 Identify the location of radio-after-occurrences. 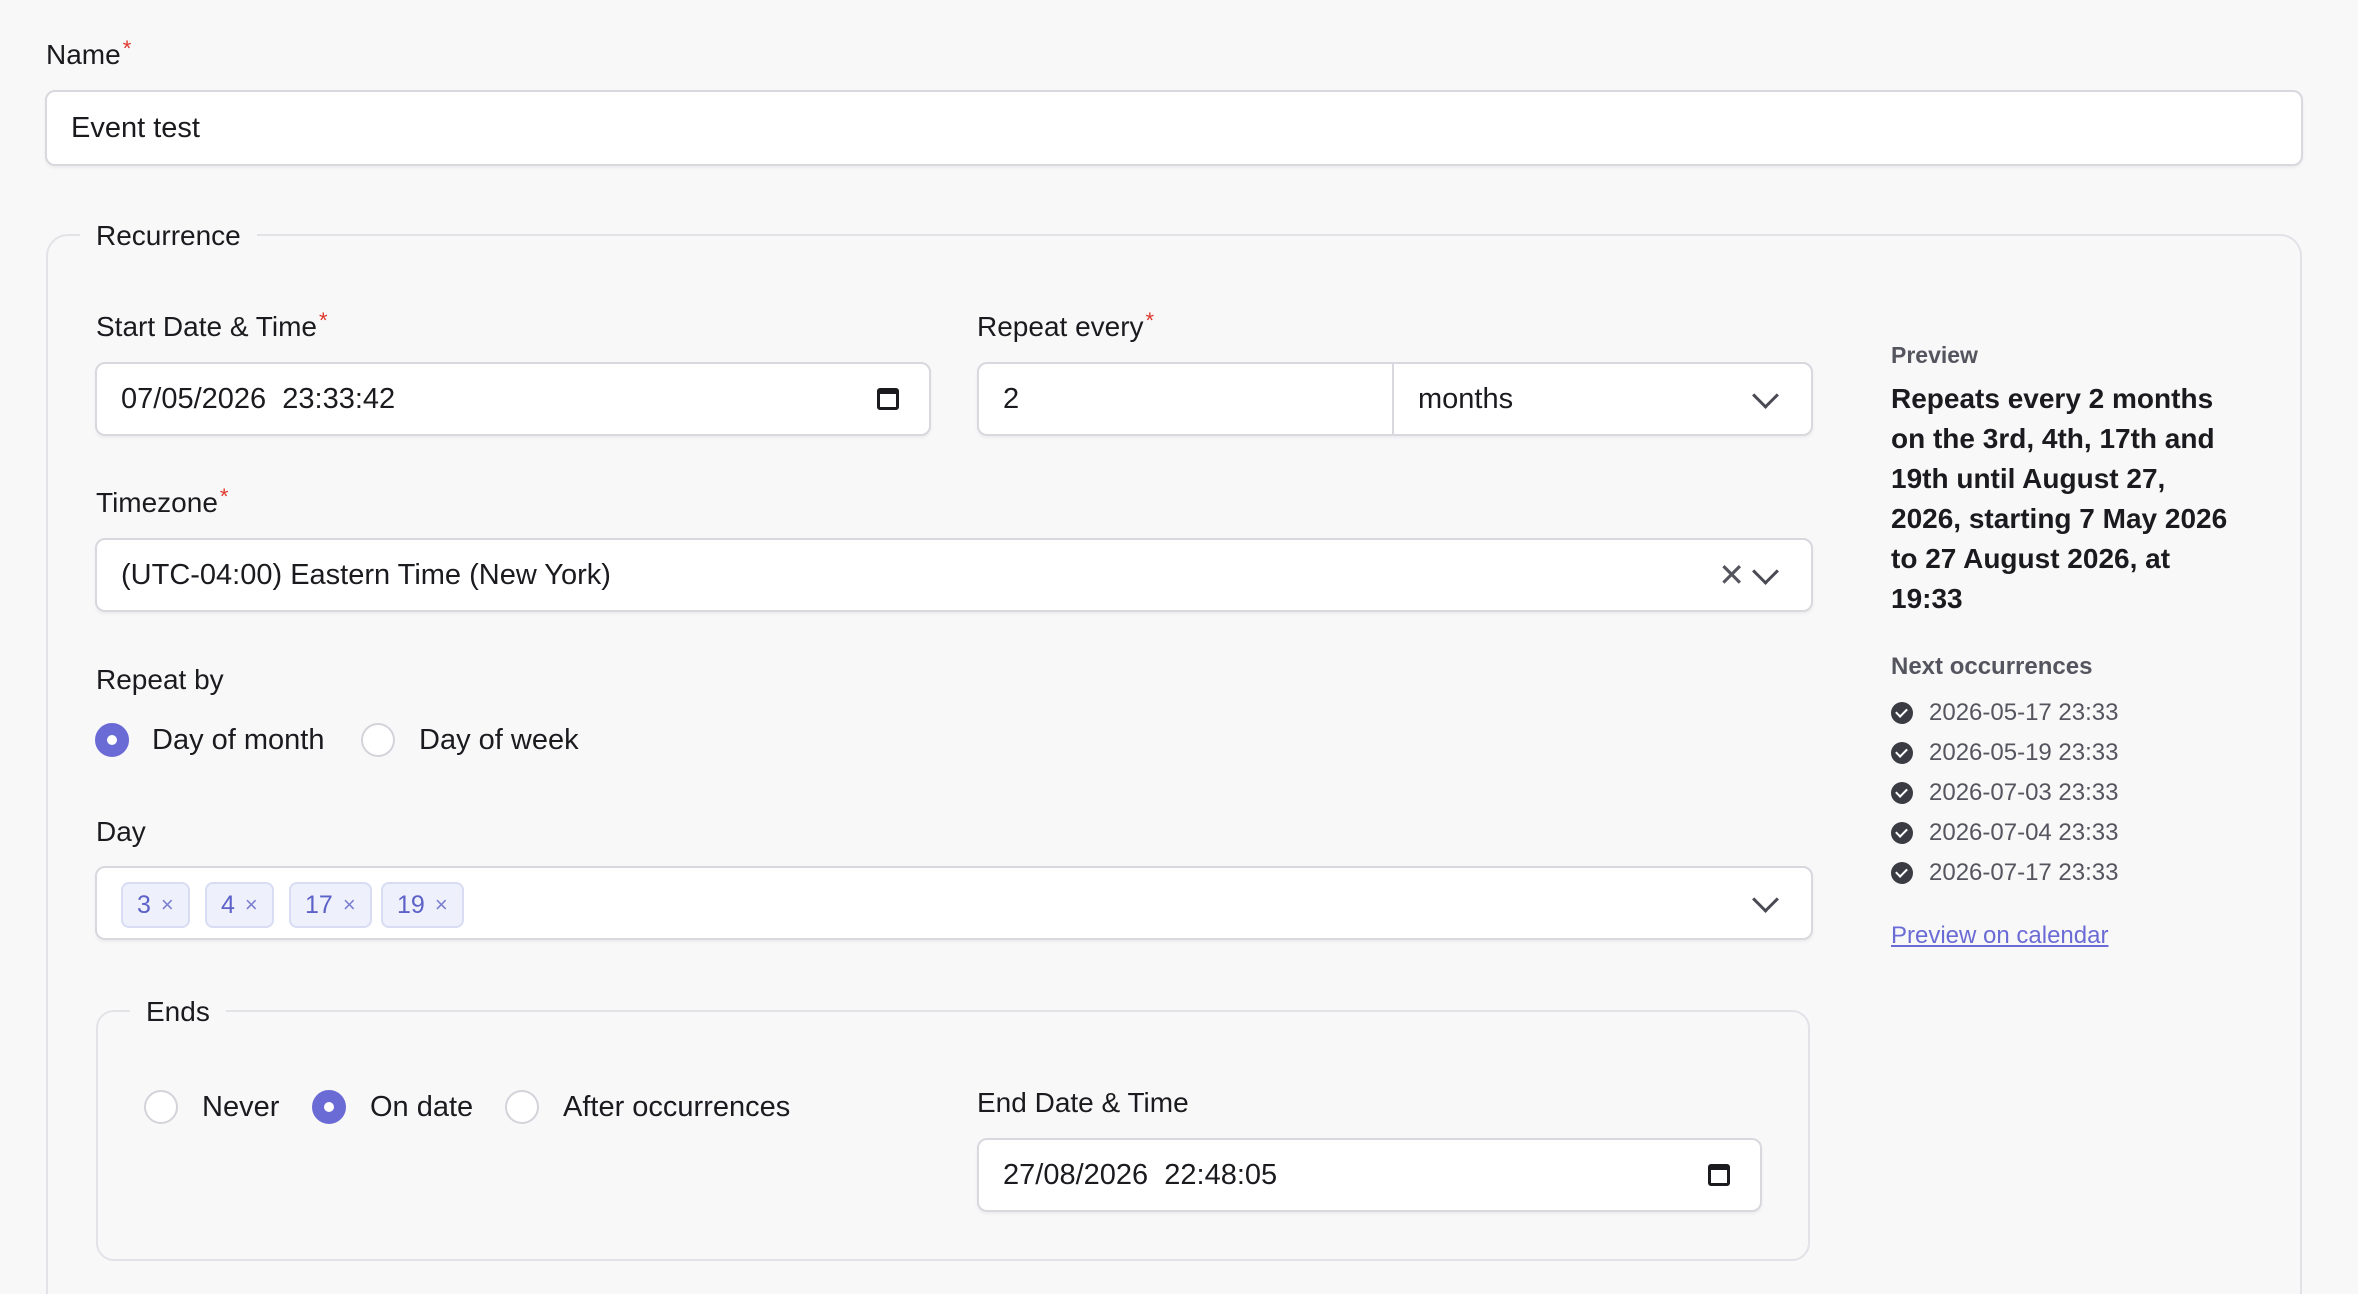
(522, 1107).